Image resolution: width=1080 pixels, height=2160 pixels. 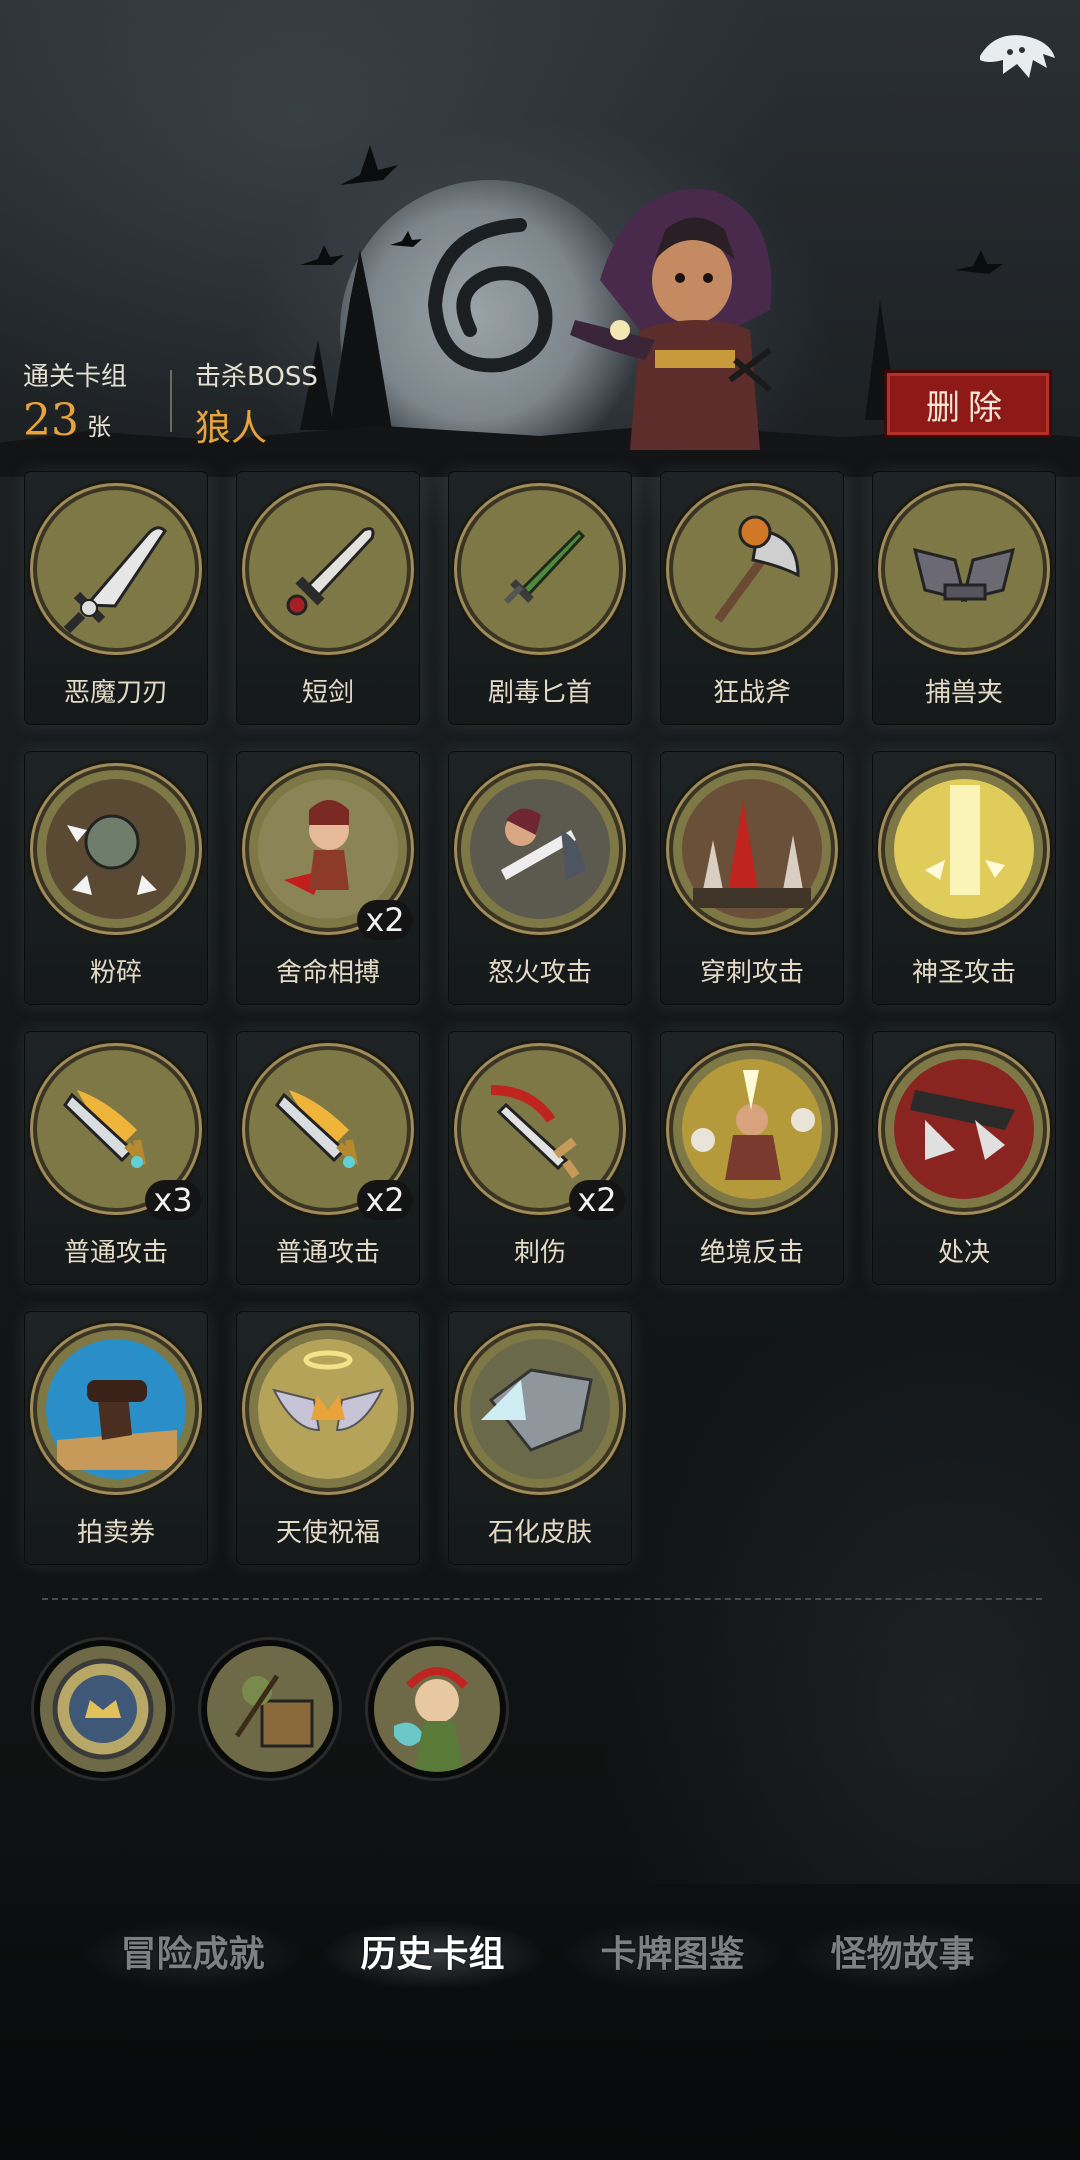 I want to click on stone-skin-icon, so click(x=540, y=1409).